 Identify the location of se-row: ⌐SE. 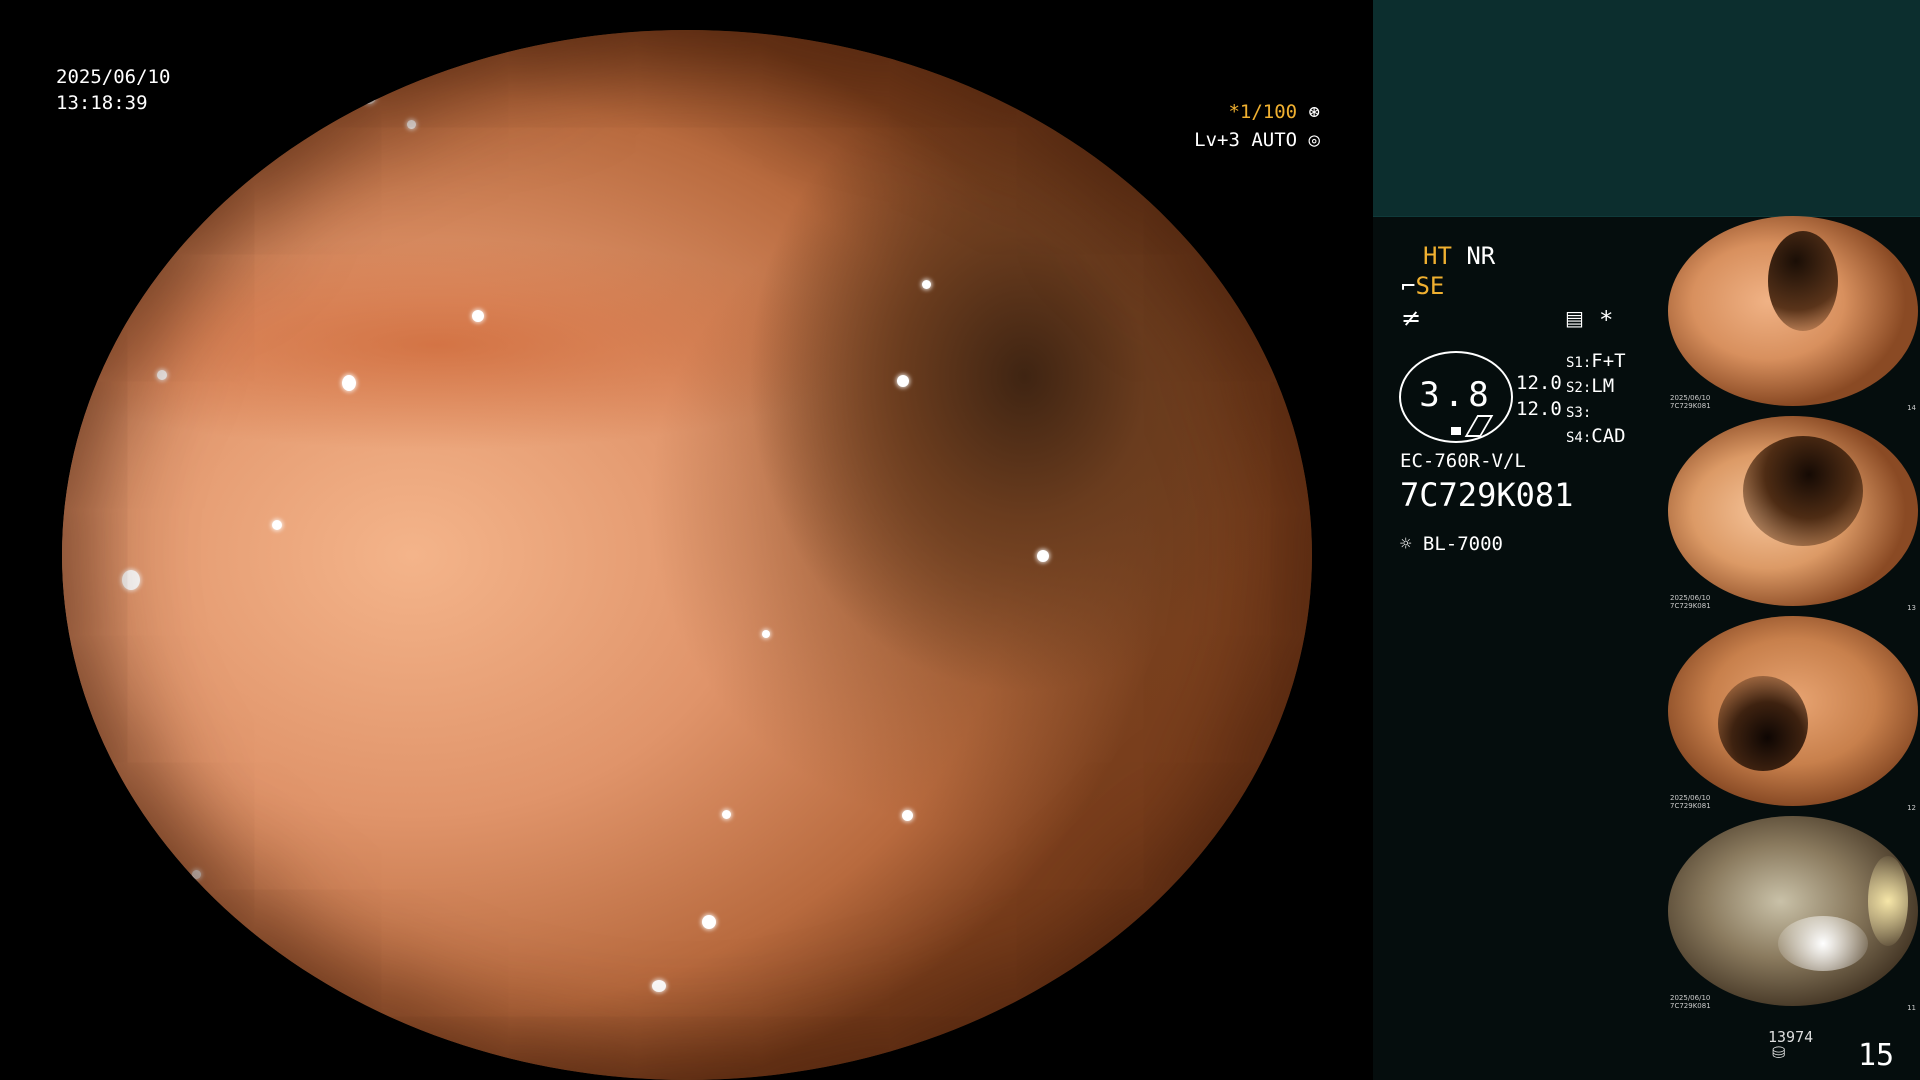
(1422, 286).